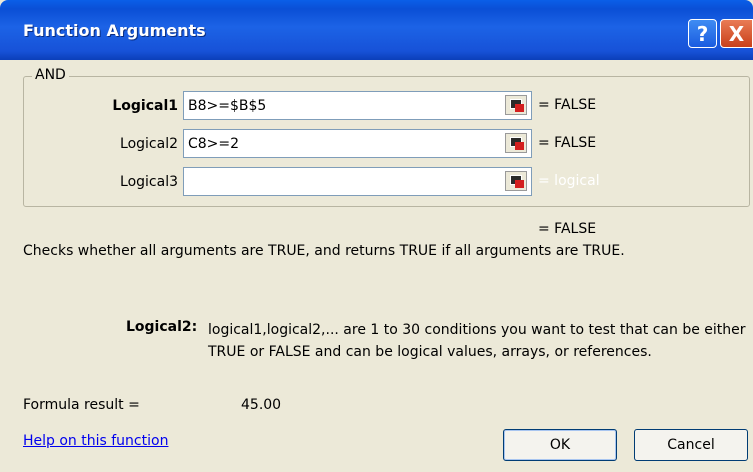  Describe the element at coordinates (567, 229) in the screenshot. I see `overall-result: = FALSE` at that location.